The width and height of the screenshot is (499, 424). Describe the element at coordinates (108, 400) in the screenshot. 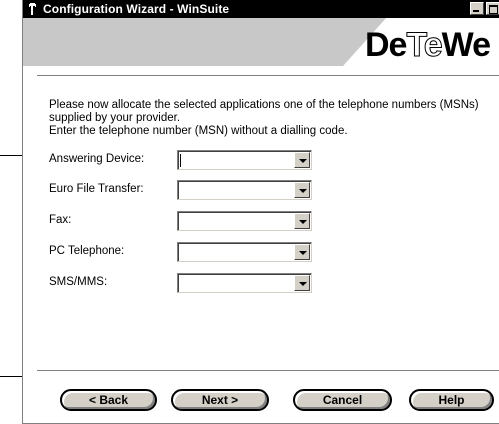

I see `back-button: < Back` at that location.